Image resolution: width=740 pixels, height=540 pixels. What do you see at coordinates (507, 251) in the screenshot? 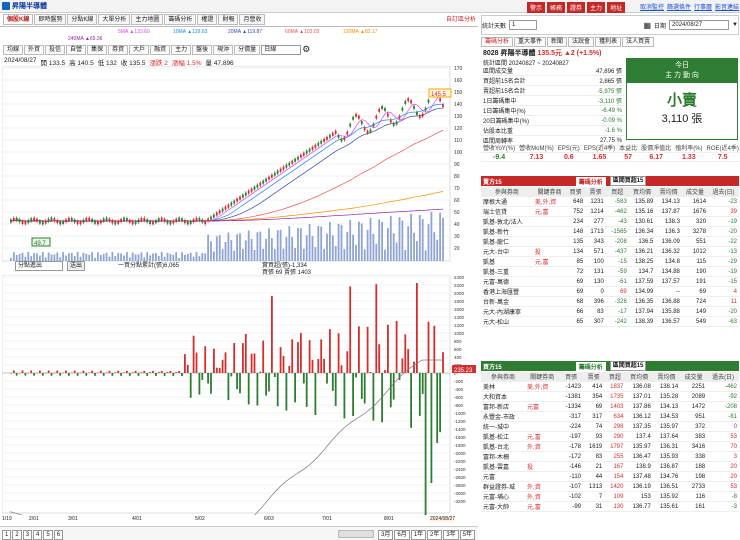
I see `broker-name: 元大-台中` at bounding box center [507, 251].